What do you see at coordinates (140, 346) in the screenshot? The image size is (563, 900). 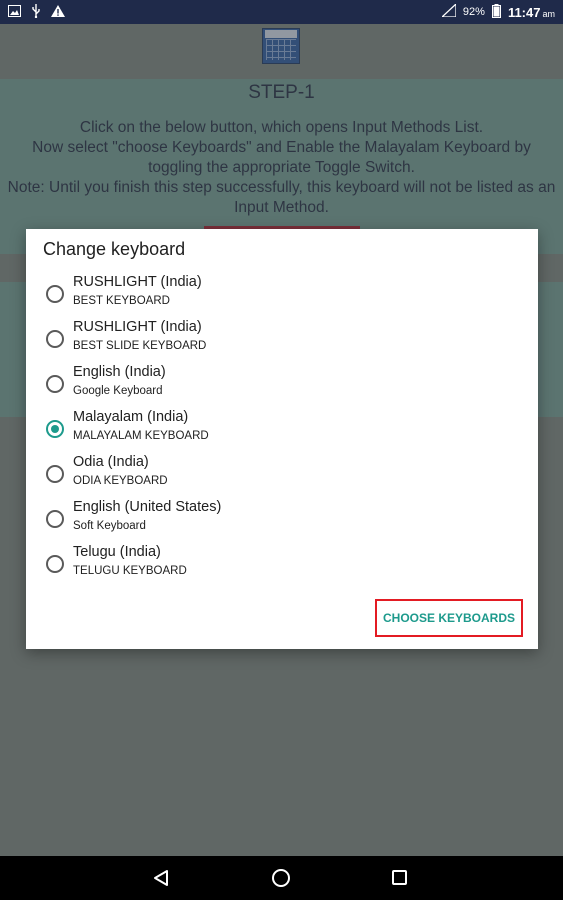 I see `keyboard-option-subtitle: BEST SLIDE KEYBOARD` at bounding box center [140, 346].